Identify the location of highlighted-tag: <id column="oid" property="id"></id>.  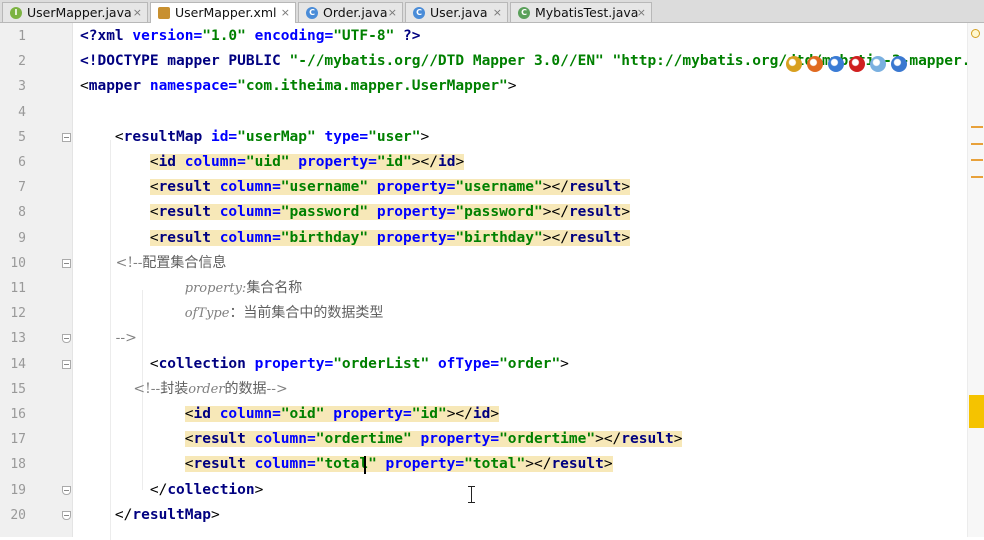
(342, 414).